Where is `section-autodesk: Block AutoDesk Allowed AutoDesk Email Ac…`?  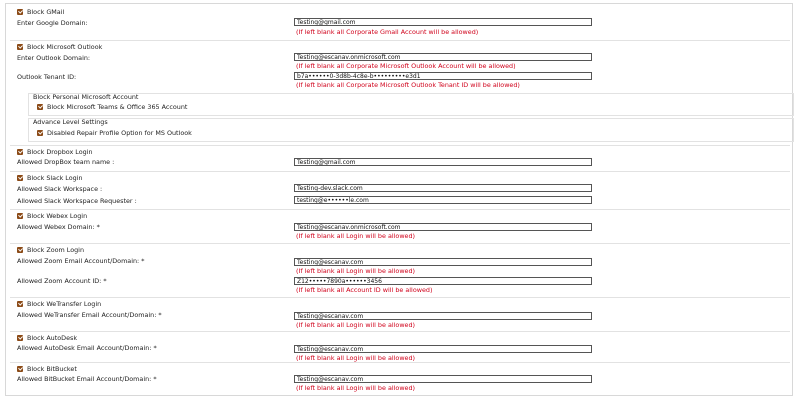
section-autodesk: Block AutoDesk Allowed AutoDesk Email Ac… is located at coordinates (400, 346).